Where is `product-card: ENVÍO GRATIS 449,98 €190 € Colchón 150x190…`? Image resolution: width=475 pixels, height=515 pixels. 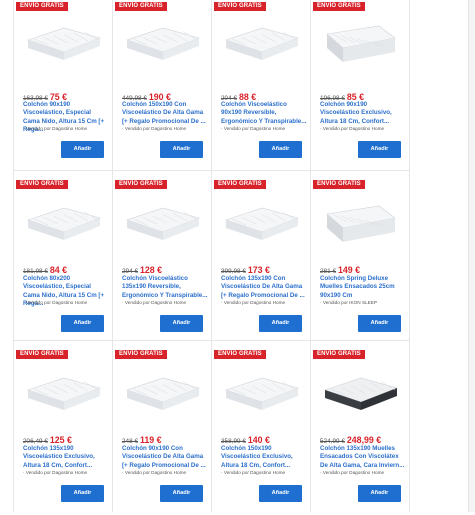
product-card: ENVÍO GRATIS 449,98 €190 € Colchón 150x190… is located at coordinates (161, 85).